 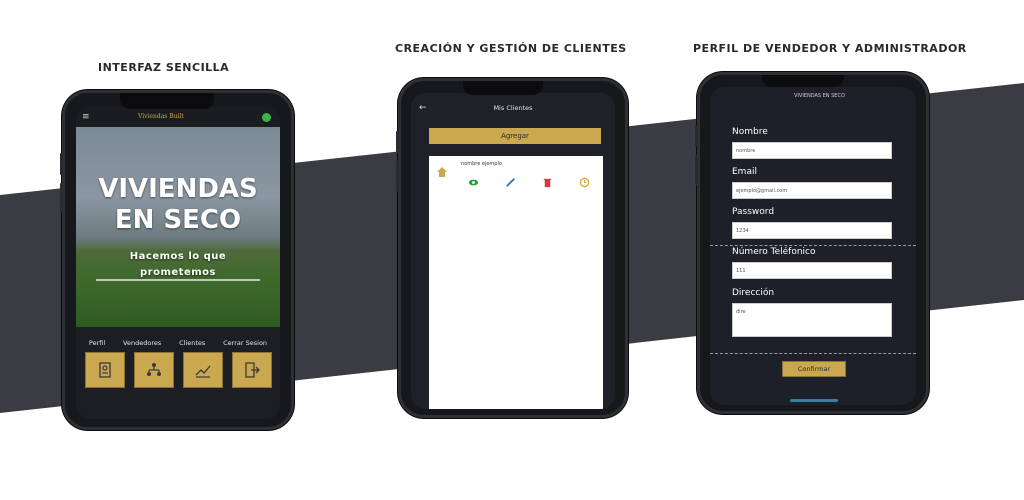 What do you see at coordinates (192, 343) in the screenshot?
I see `nav-label-clients: Clientes` at bounding box center [192, 343].